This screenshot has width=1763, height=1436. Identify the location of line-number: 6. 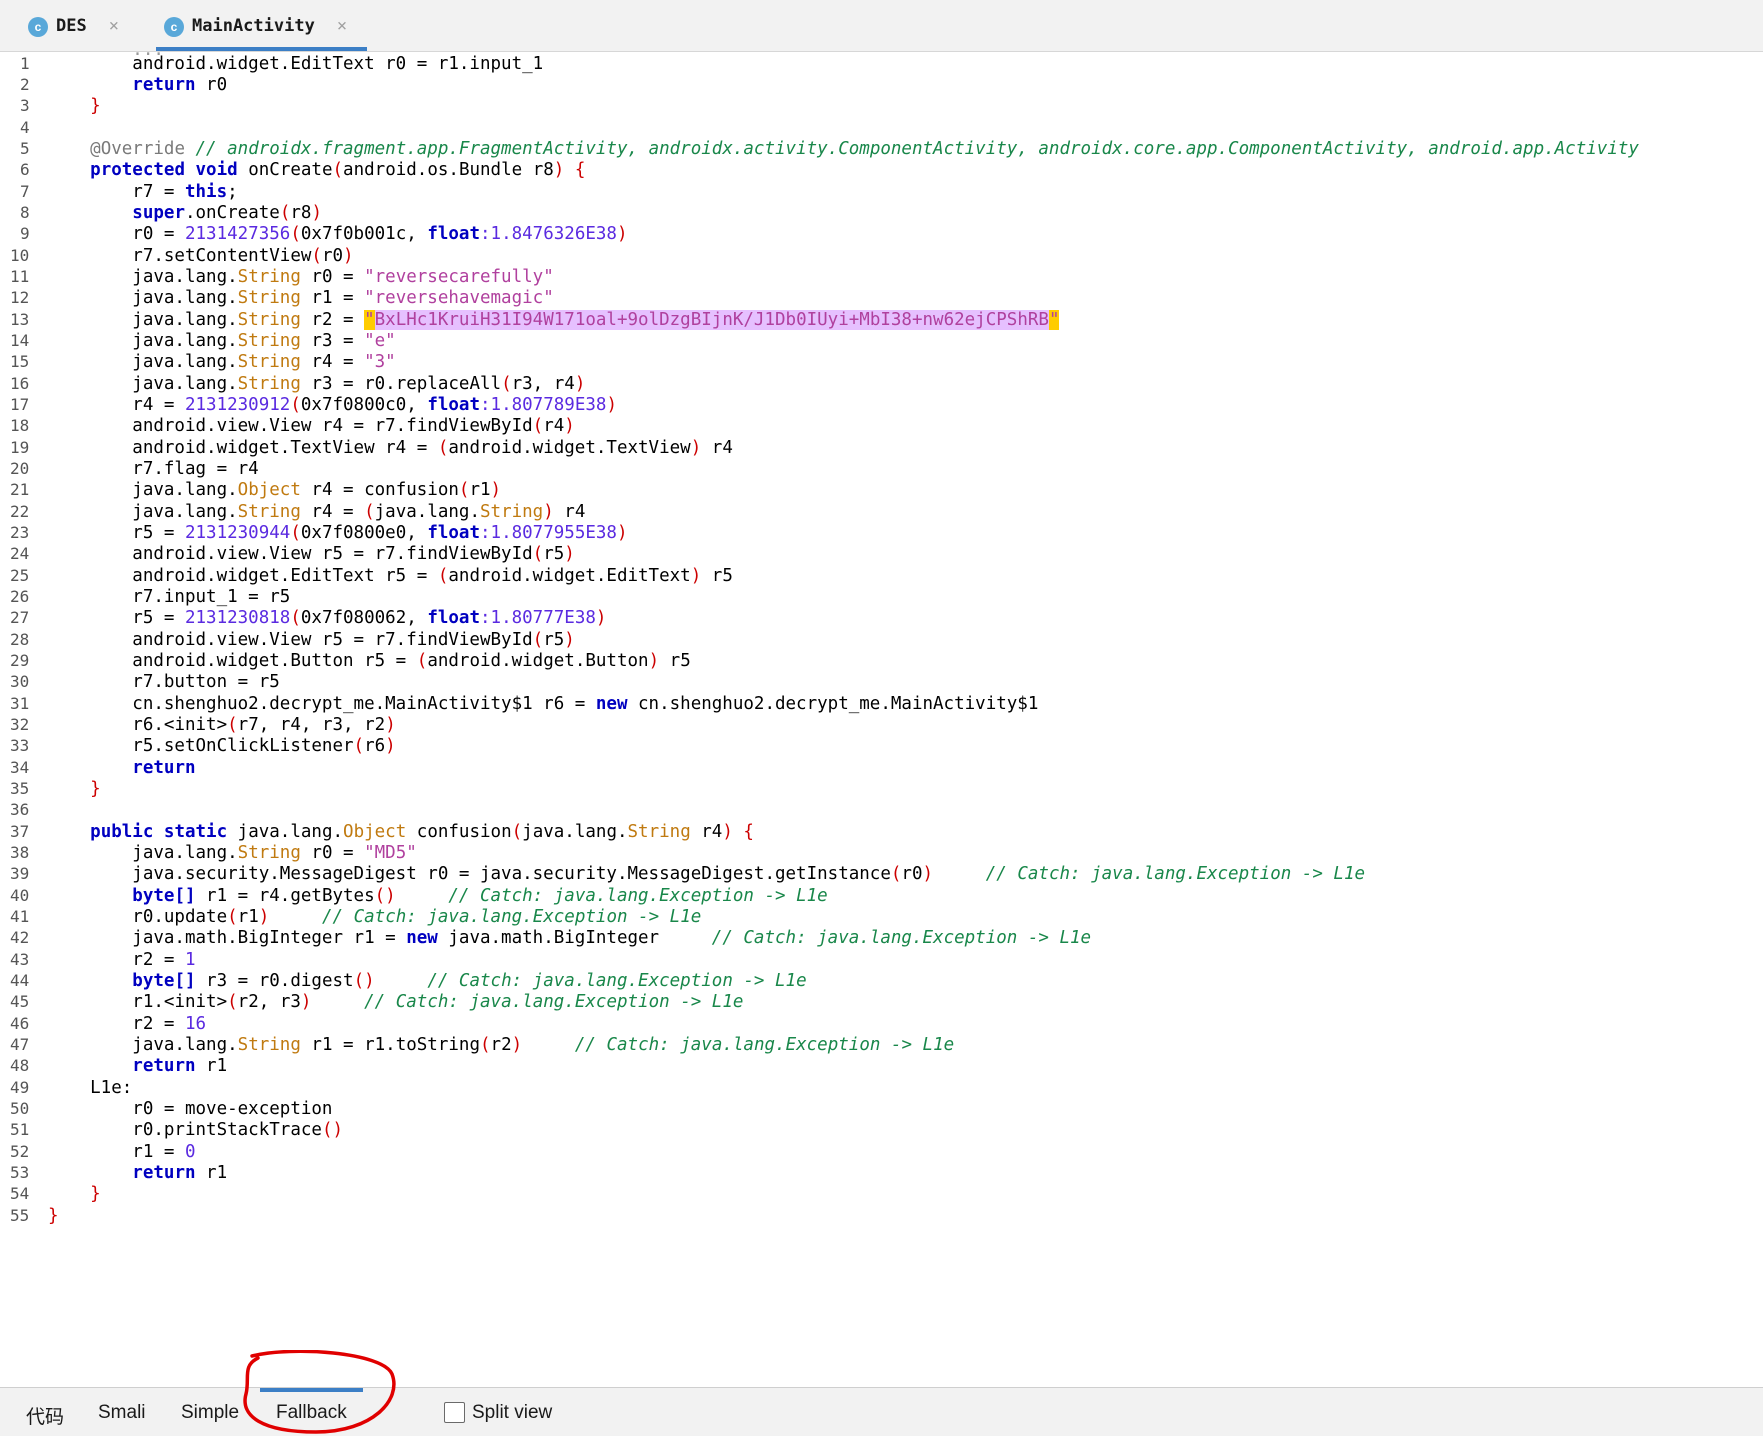
(25, 169).